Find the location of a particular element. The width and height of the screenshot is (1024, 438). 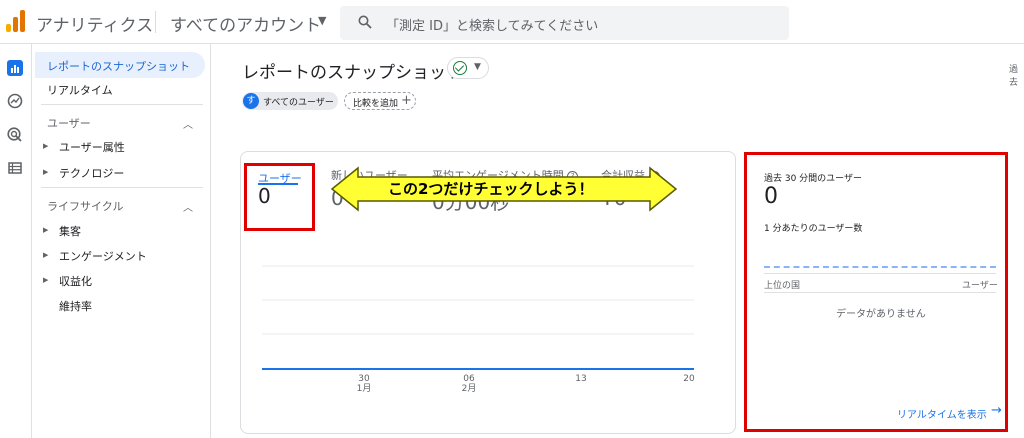

column-header-country: 上位の国 is located at coordinates (782, 286).